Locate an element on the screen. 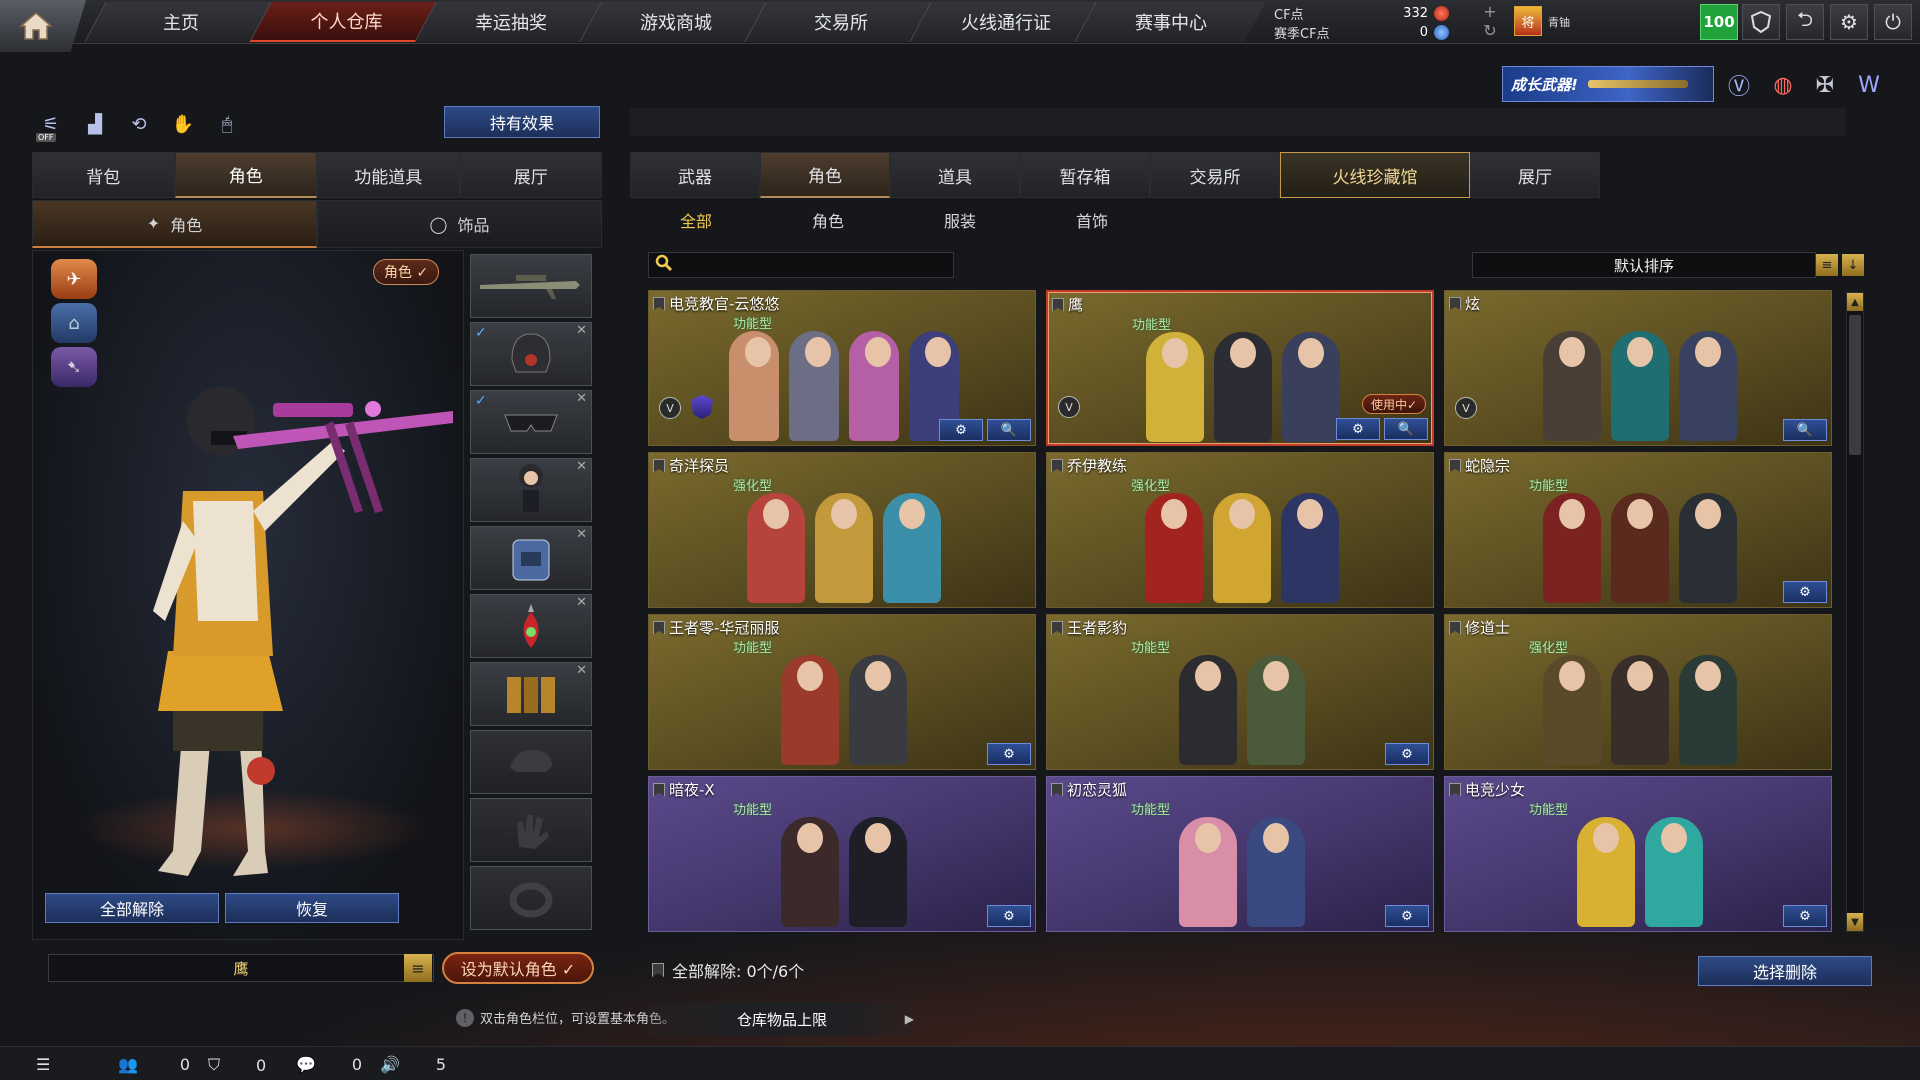  sub-tab-character: ✦ 角色 is located at coordinates (174, 224).